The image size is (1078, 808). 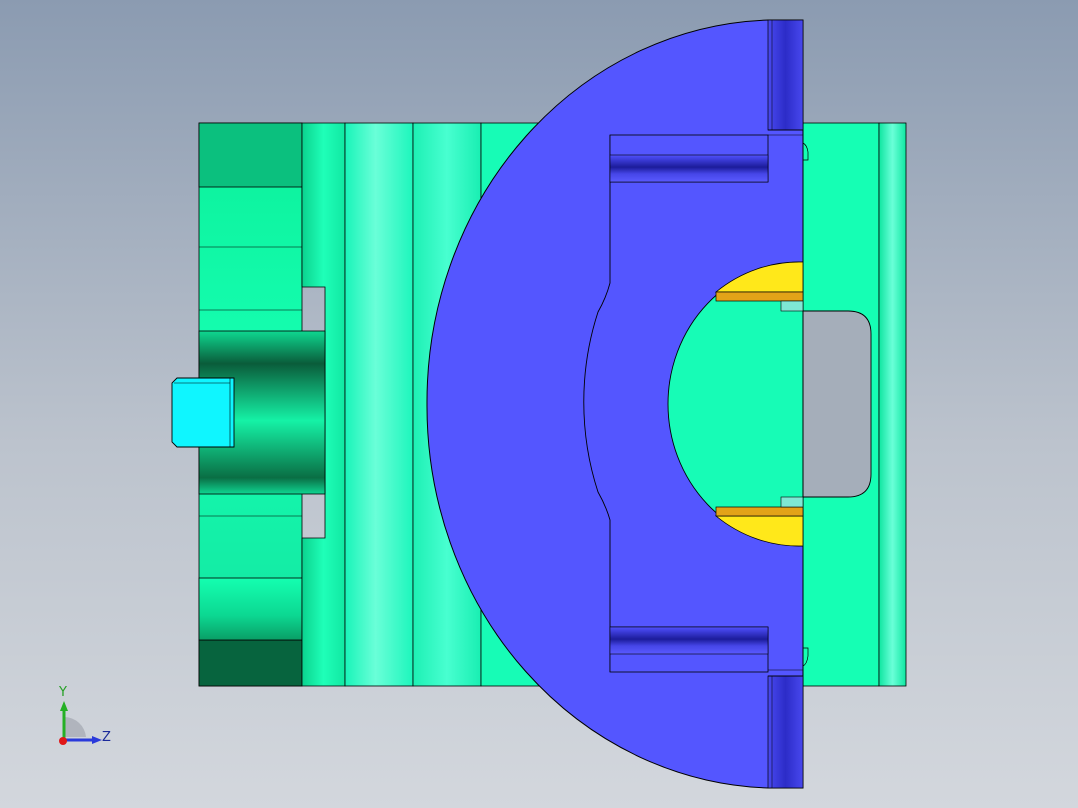 I want to click on side-window-cutout, so click(x=837, y=404).